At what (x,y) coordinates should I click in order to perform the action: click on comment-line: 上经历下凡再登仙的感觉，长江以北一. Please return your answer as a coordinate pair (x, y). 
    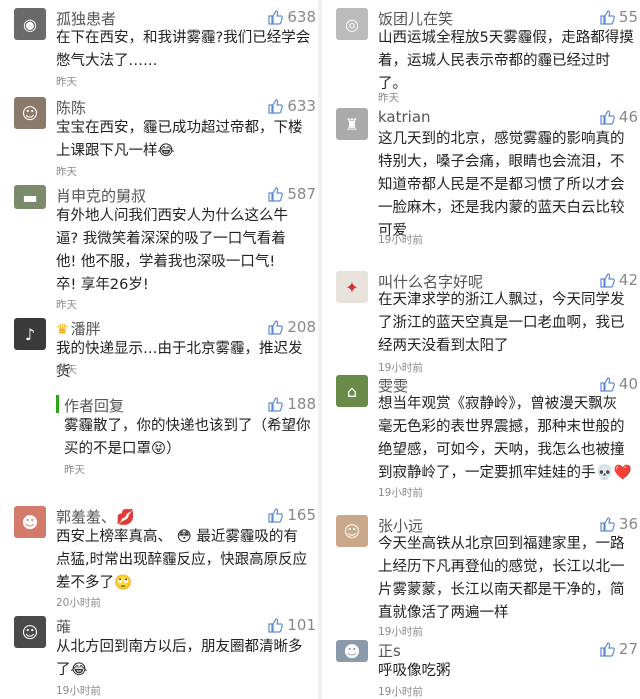
    Looking at the image, I should click on (501, 567).